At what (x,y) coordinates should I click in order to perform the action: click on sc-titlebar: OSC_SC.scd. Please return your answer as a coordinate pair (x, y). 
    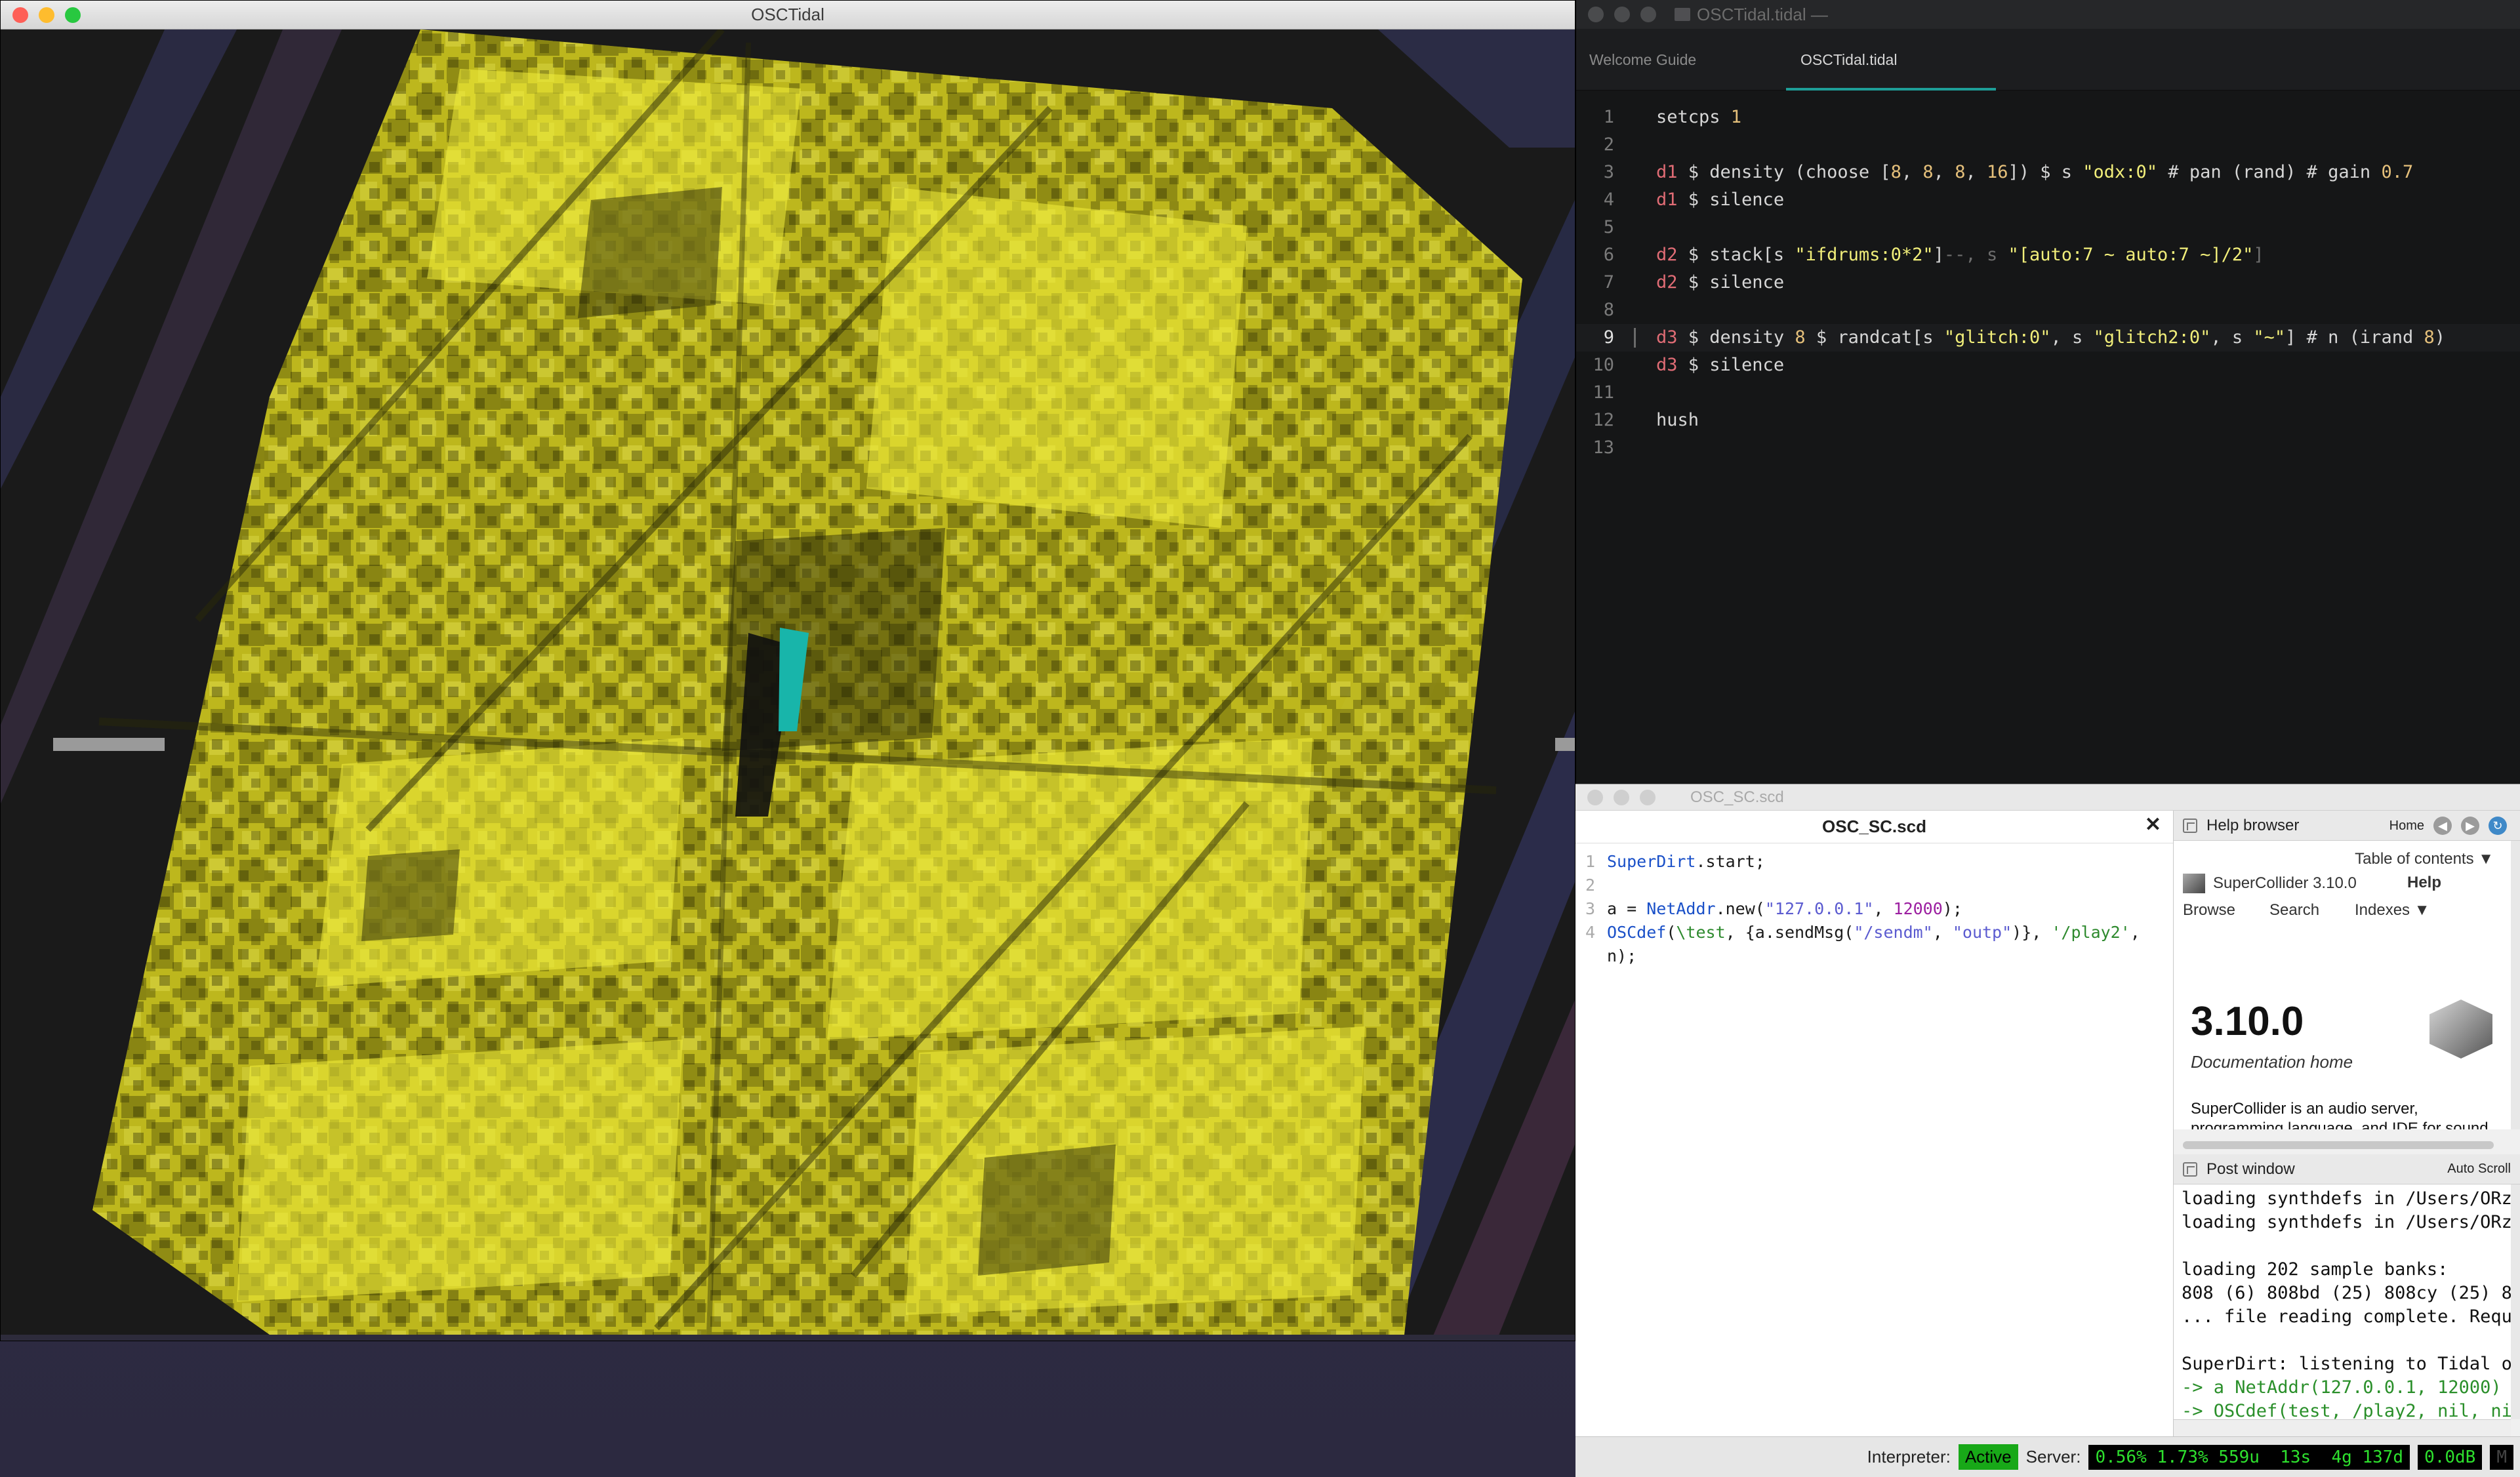
    Looking at the image, I should click on (2048, 797).